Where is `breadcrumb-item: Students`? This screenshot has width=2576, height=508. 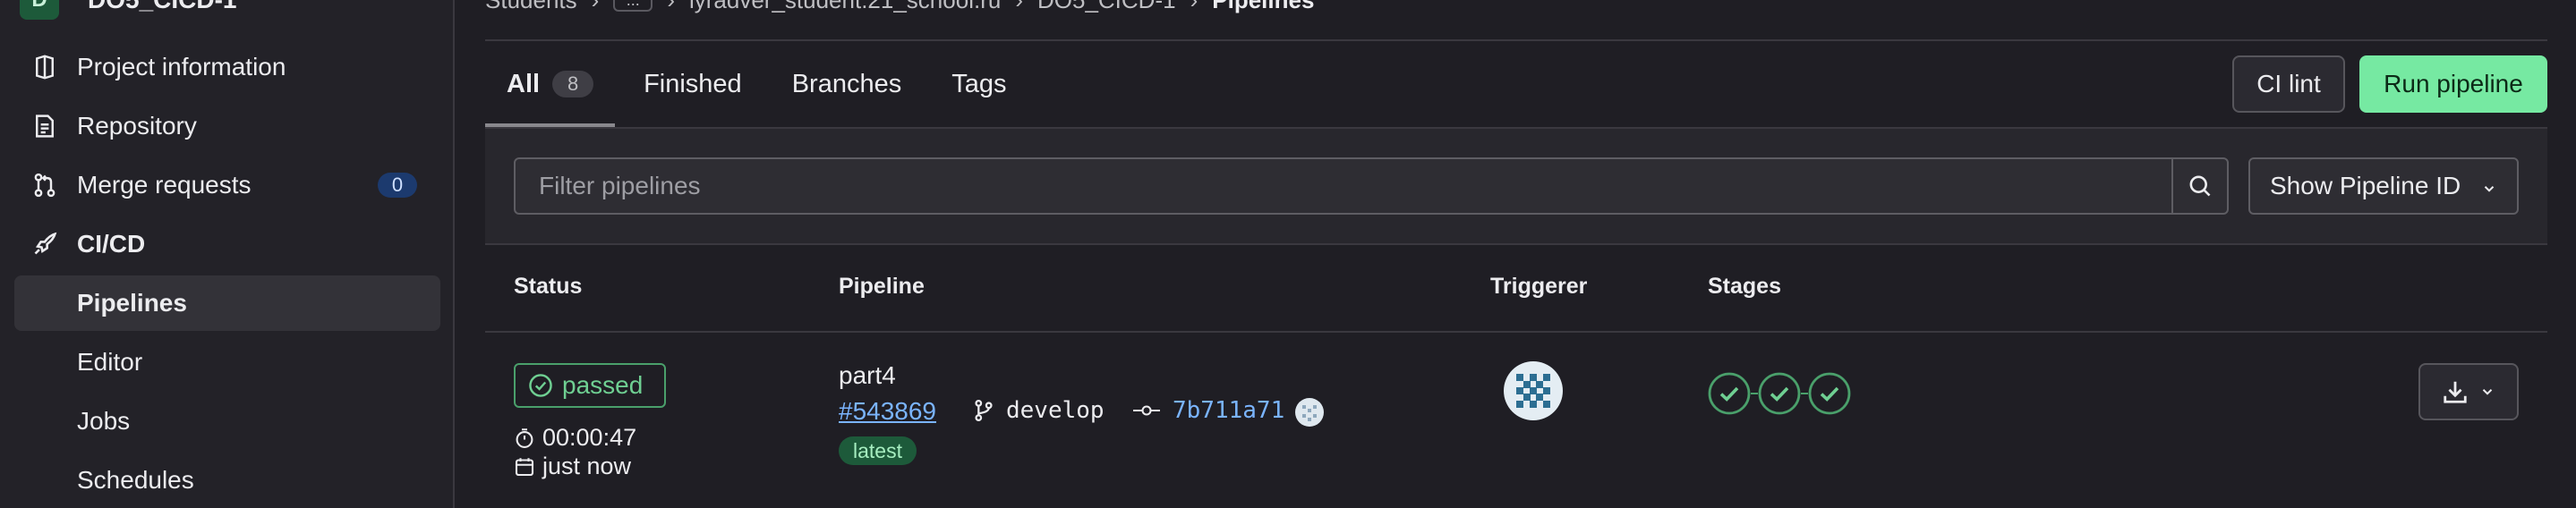 breadcrumb-item: Students is located at coordinates (531, 7).